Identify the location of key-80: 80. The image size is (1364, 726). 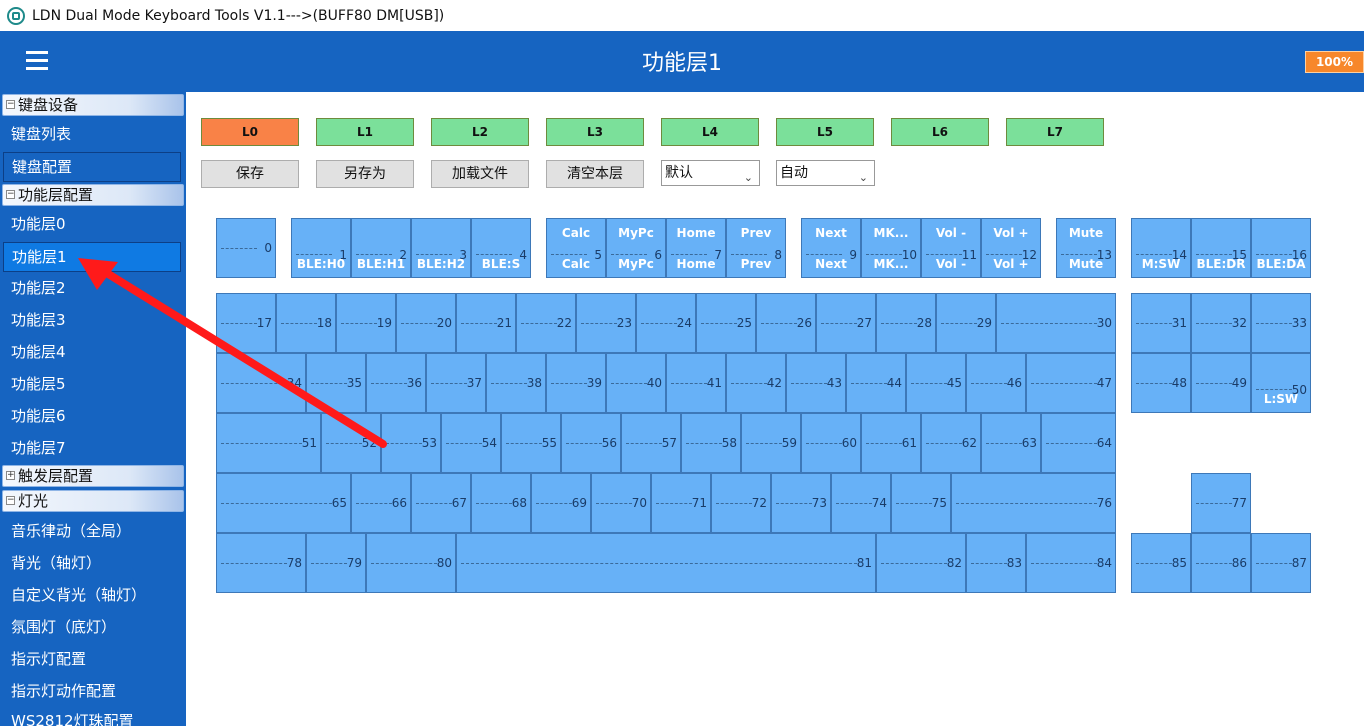
(411, 563).